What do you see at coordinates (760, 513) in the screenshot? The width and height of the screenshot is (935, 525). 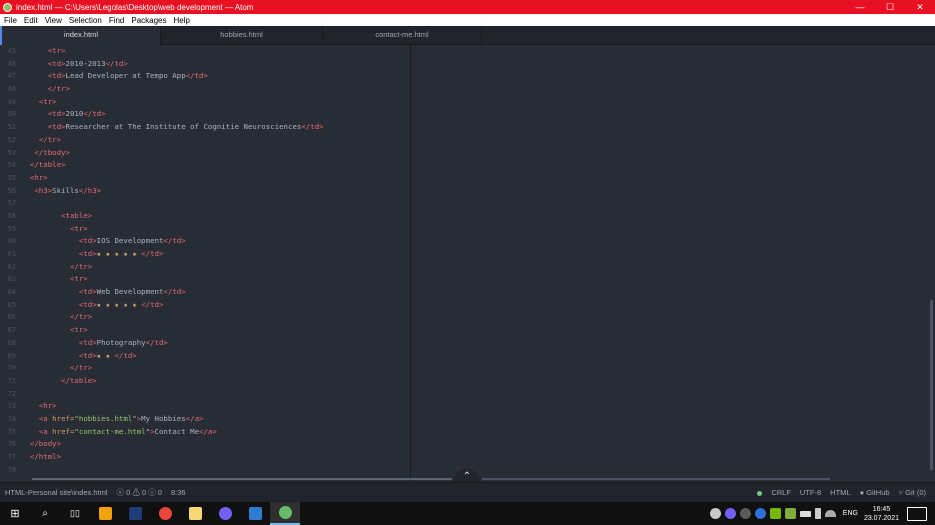 I see `bluetooth-icon` at bounding box center [760, 513].